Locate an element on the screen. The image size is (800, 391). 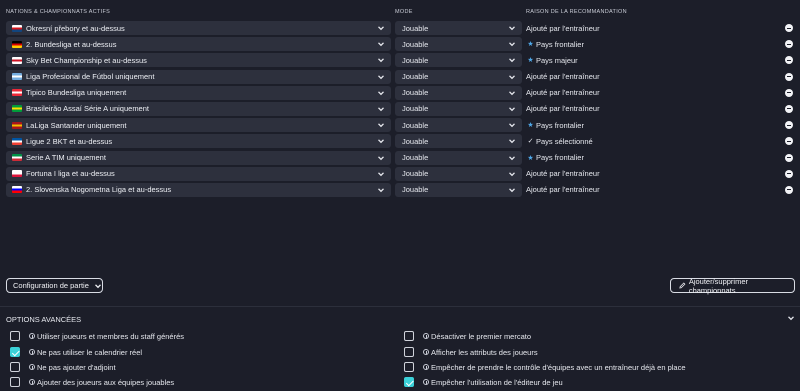
reason-cell: ★ Pays frontalier is located at coordinates (555, 158).